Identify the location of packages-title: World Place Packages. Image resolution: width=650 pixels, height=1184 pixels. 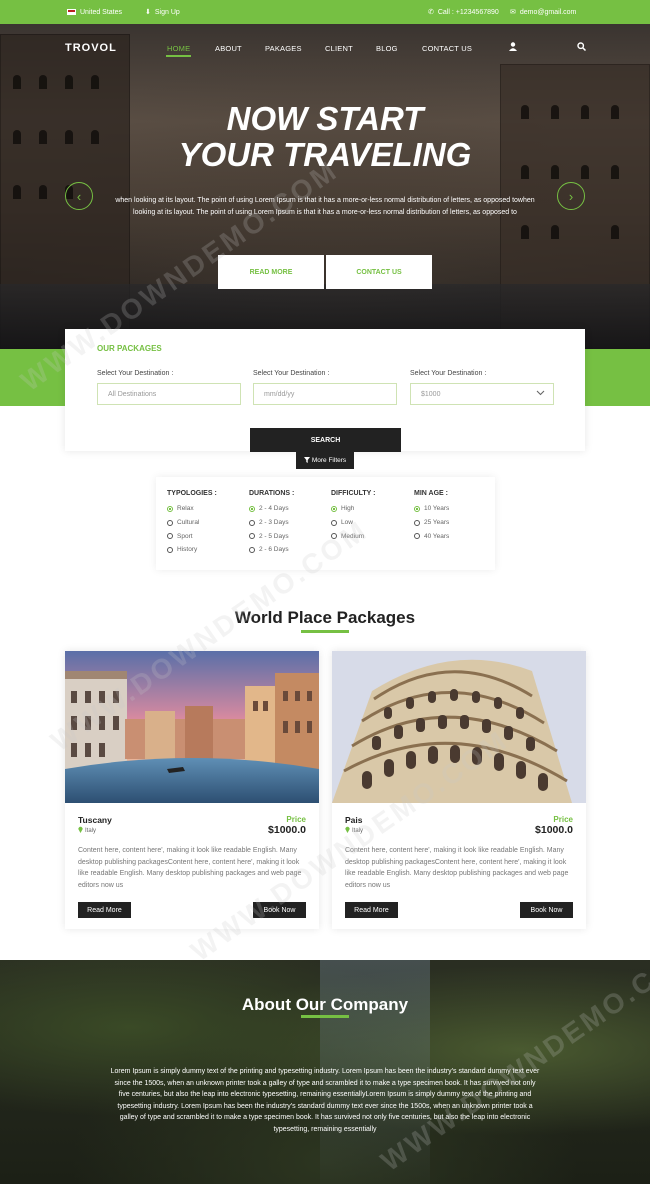
(325, 617).